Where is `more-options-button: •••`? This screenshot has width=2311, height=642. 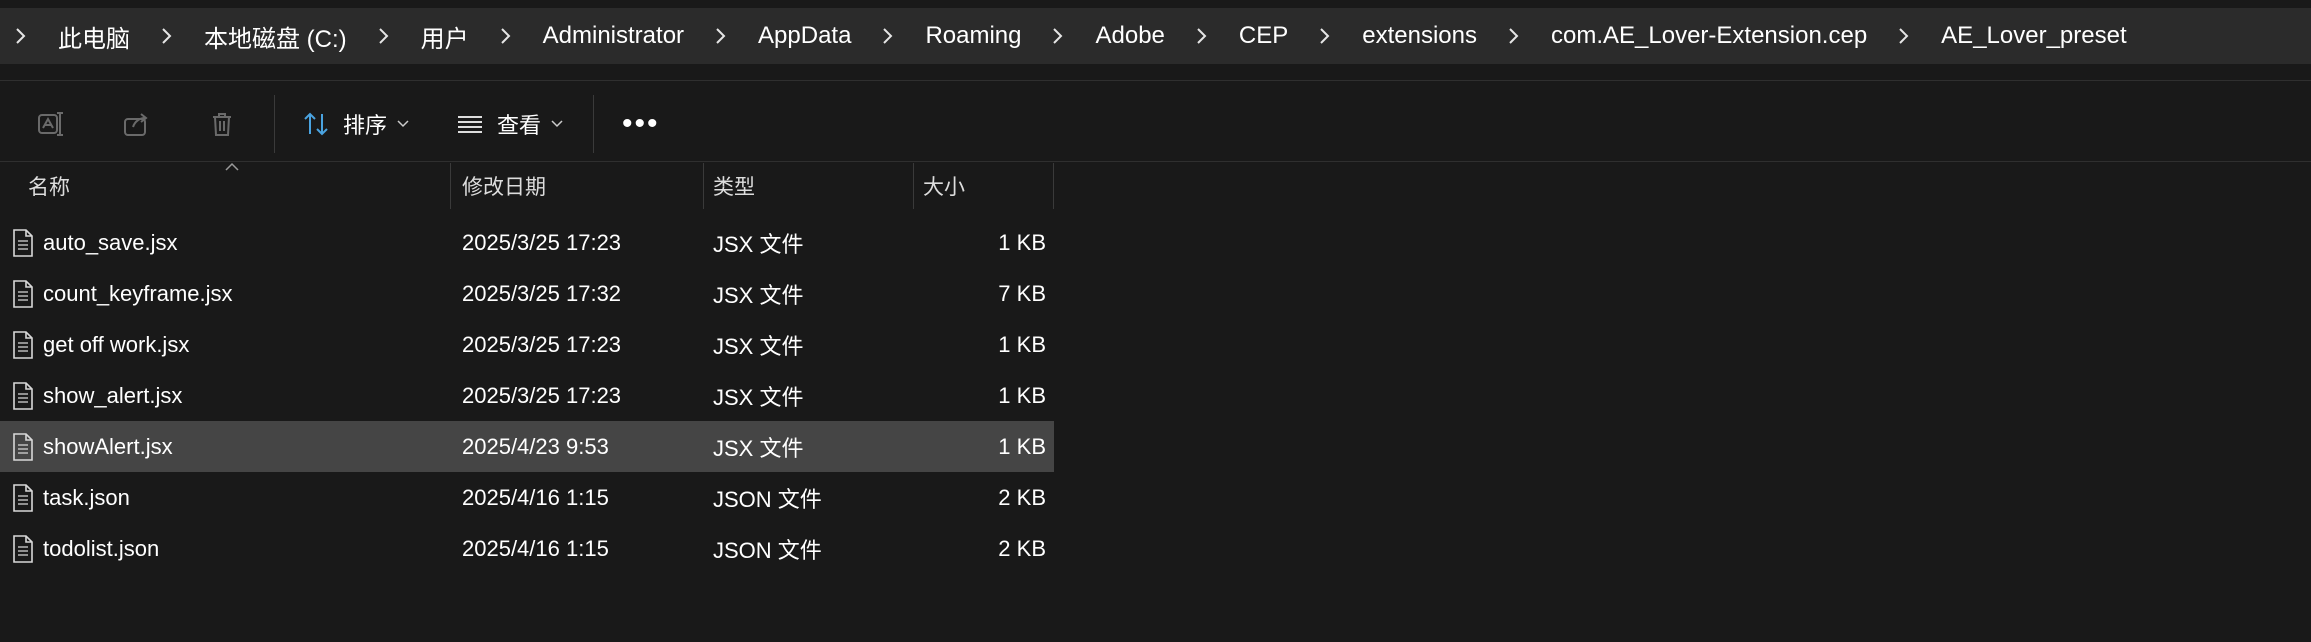 more-options-button: ••• is located at coordinates (641, 124).